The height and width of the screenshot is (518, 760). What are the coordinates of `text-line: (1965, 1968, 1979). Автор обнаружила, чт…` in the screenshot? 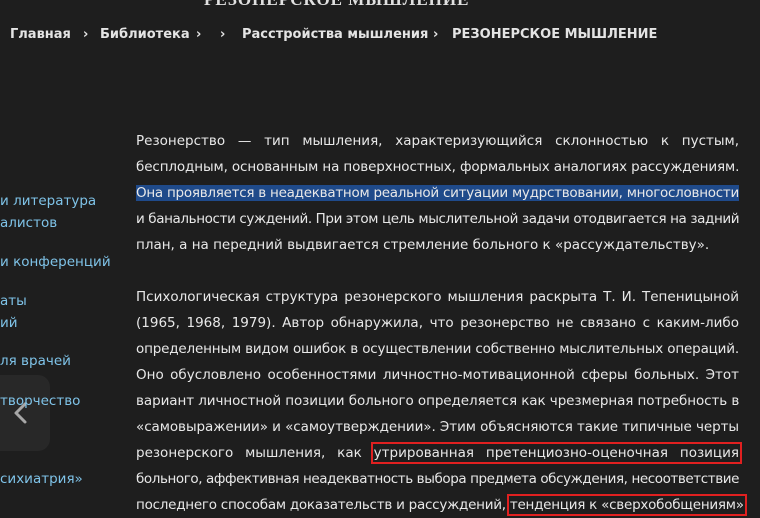 It's located at (437, 323).